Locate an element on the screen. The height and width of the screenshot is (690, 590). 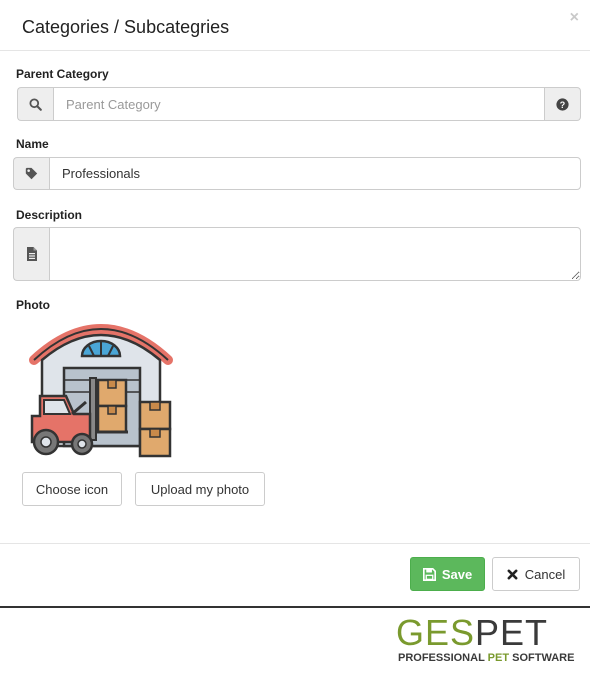
upload-photo-button: Upload my photo is located at coordinates (200, 489).